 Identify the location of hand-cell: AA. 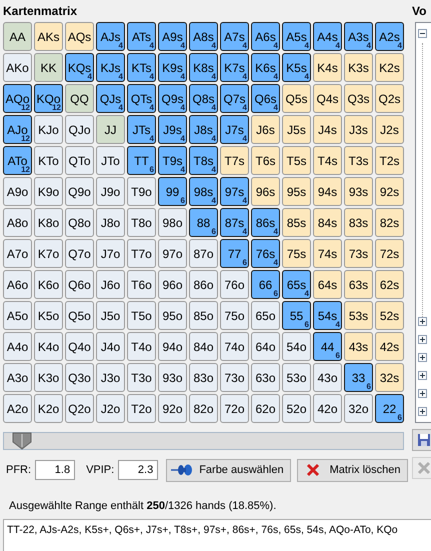
(17, 36).